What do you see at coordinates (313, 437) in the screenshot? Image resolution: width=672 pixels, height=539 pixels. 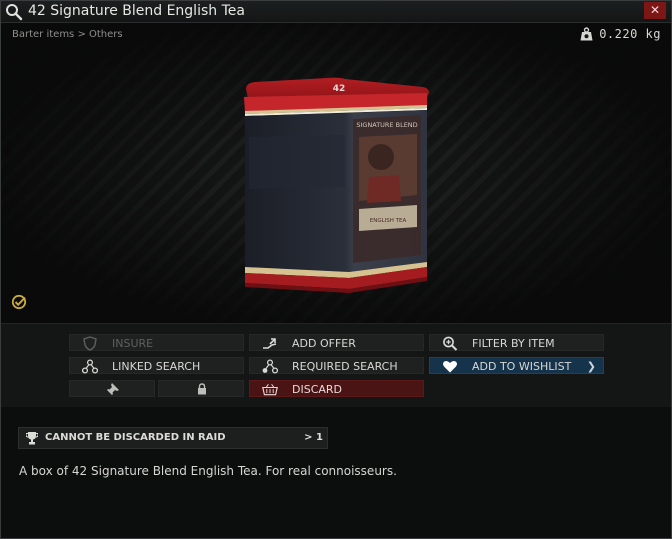 I see `discard-restriction-count: > 1` at bounding box center [313, 437].